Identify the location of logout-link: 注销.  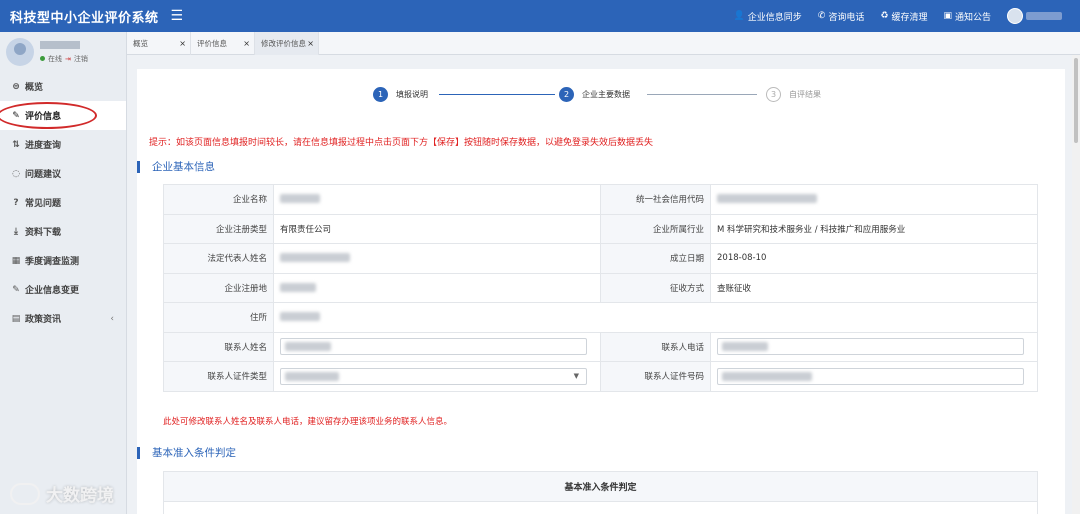
(81, 59).